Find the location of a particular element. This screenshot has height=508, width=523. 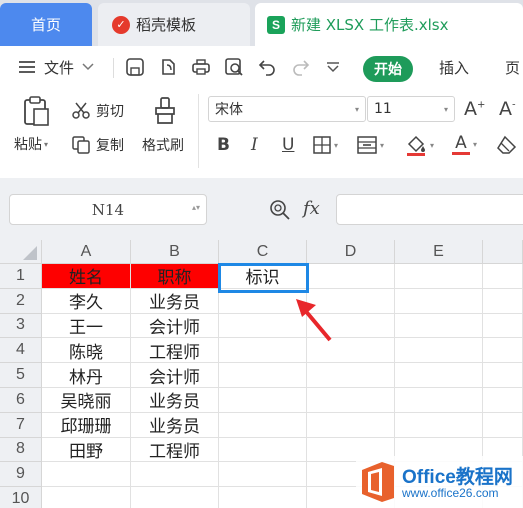

cell-e3 is located at coordinates (439, 326).